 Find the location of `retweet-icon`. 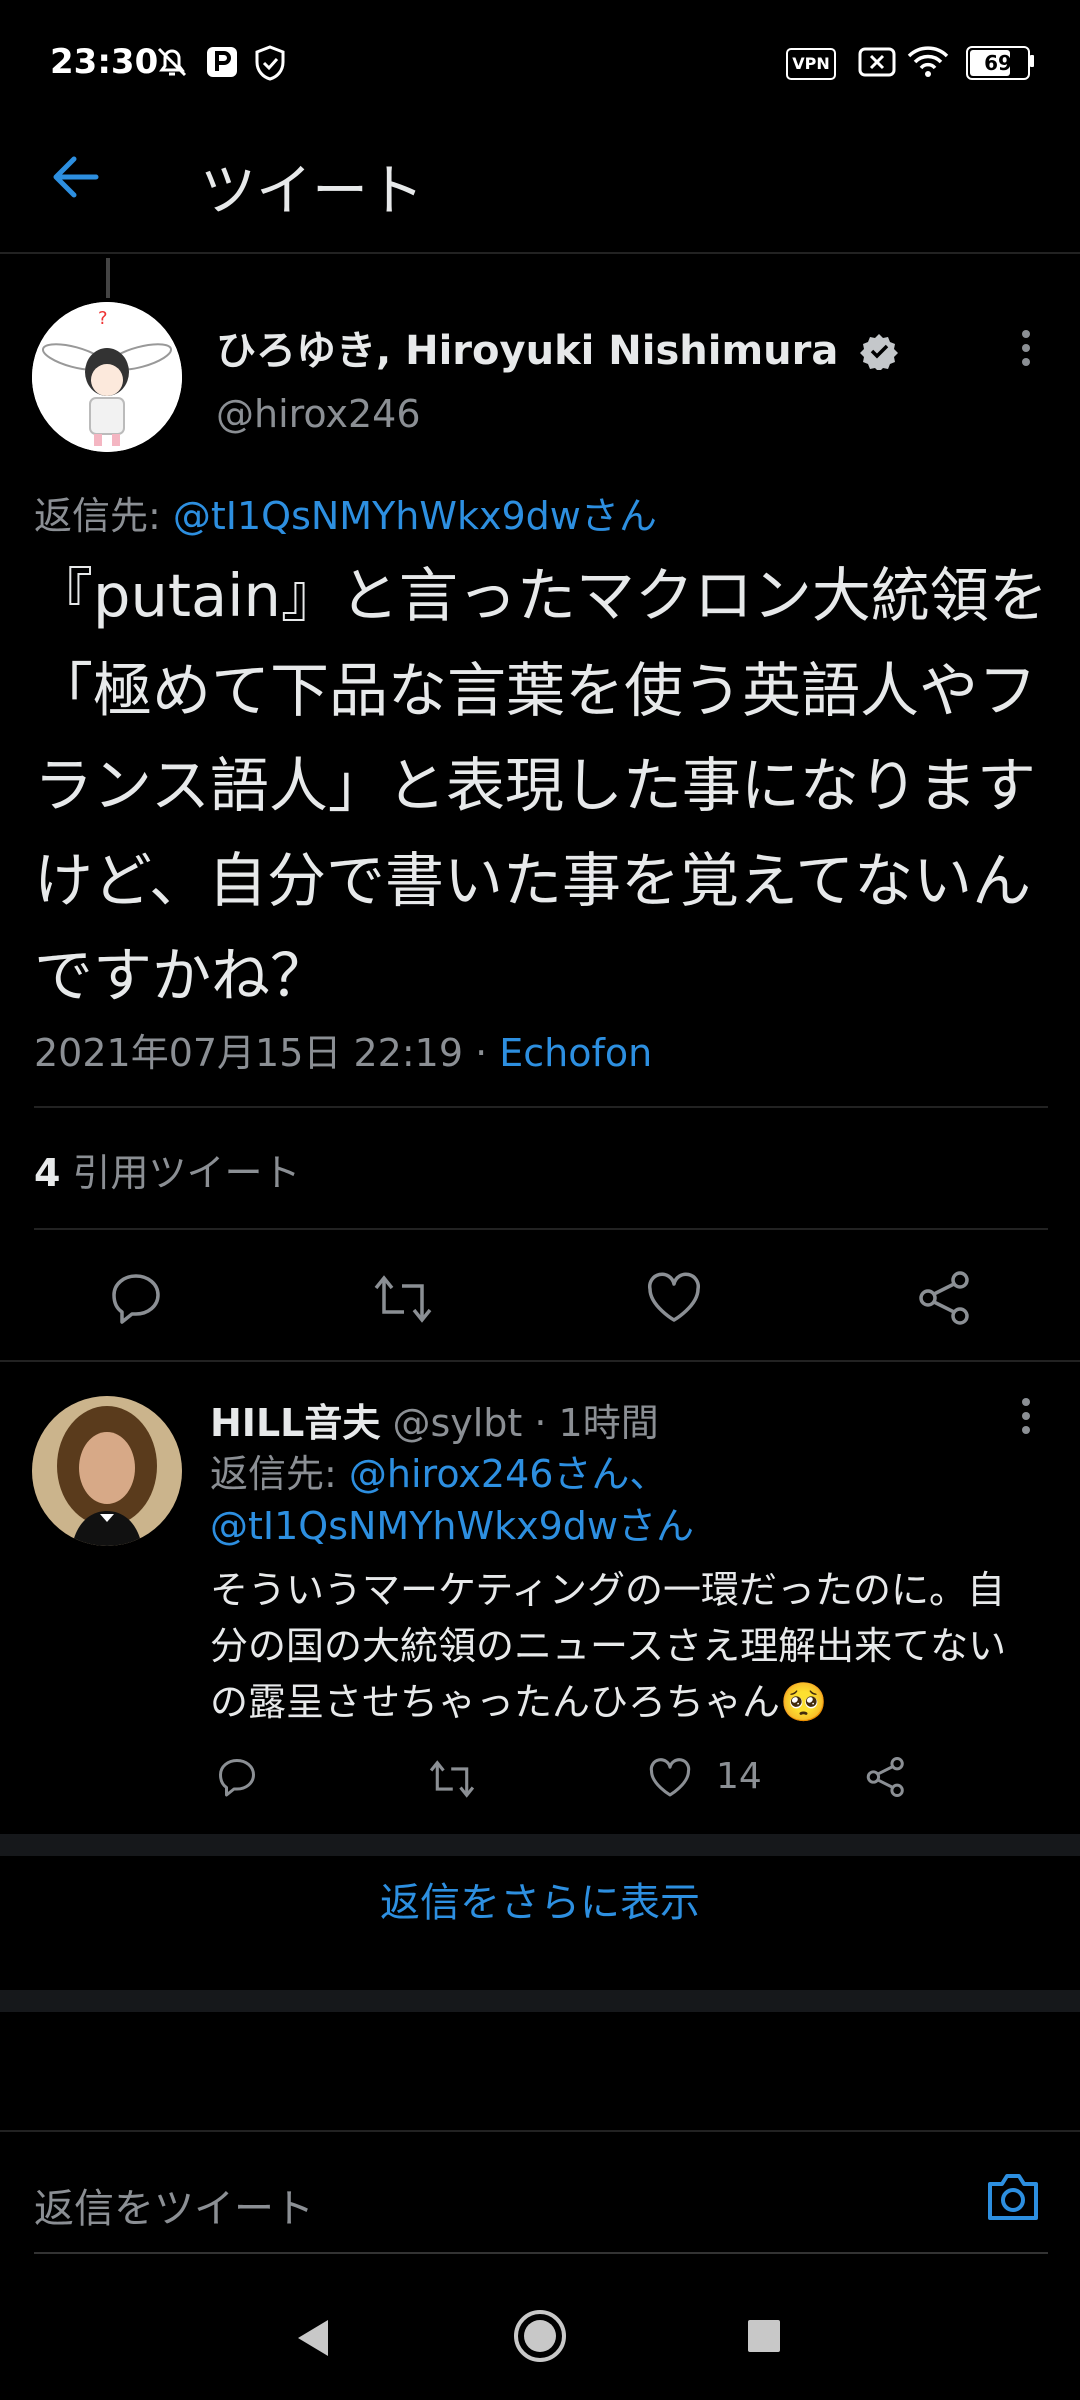

retweet-icon is located at coordinates (403, 1299).